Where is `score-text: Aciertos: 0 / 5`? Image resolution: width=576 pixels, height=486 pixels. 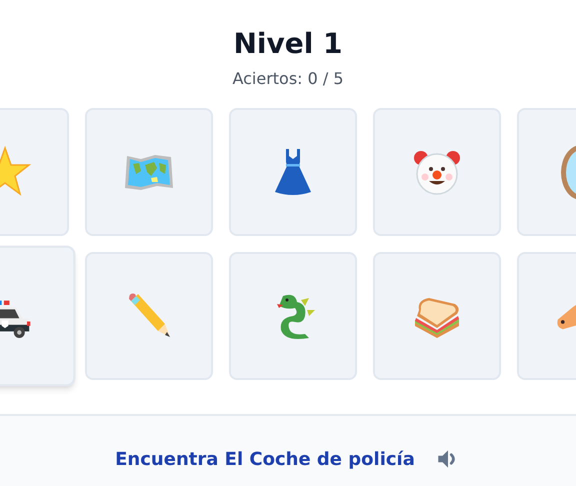 score-text: Aciertos: 0 / 5 is located at coordinates (288, 79).